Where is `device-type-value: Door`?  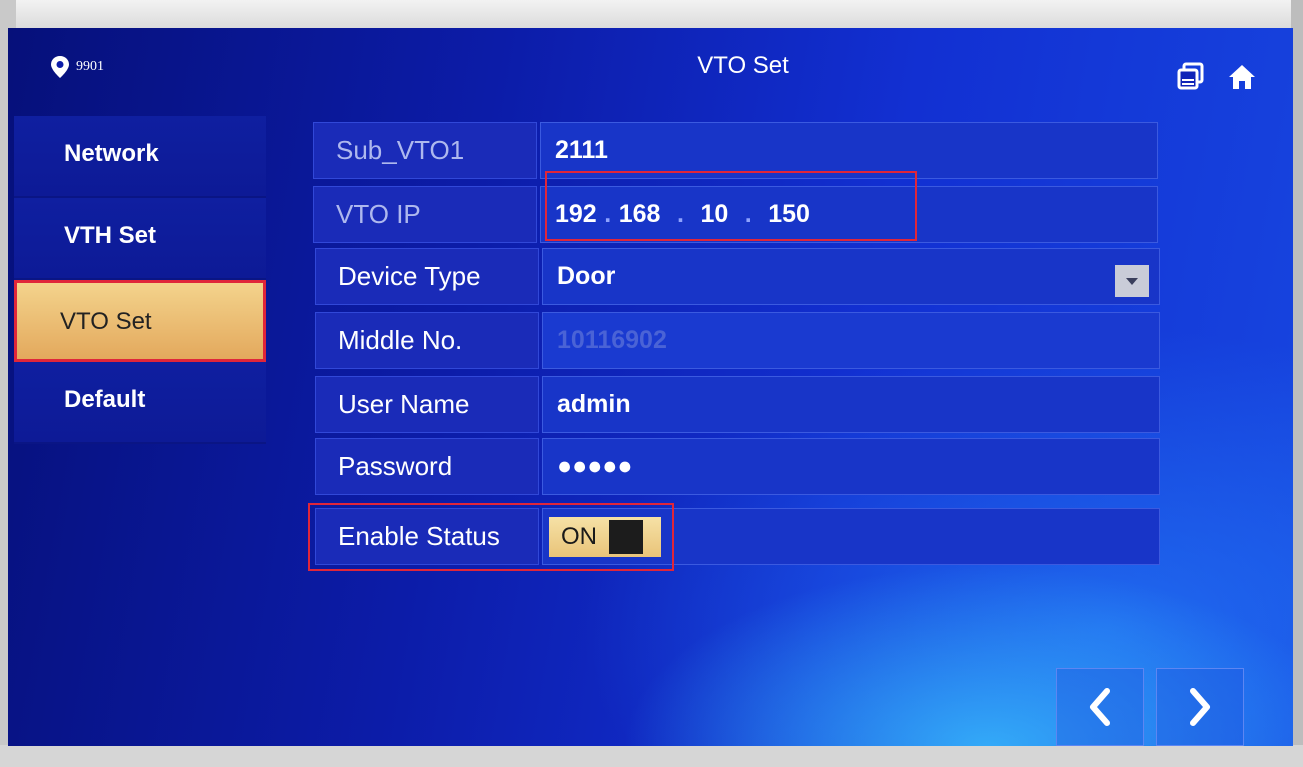
device-type-value: Door is located at coordinates (586, 276).